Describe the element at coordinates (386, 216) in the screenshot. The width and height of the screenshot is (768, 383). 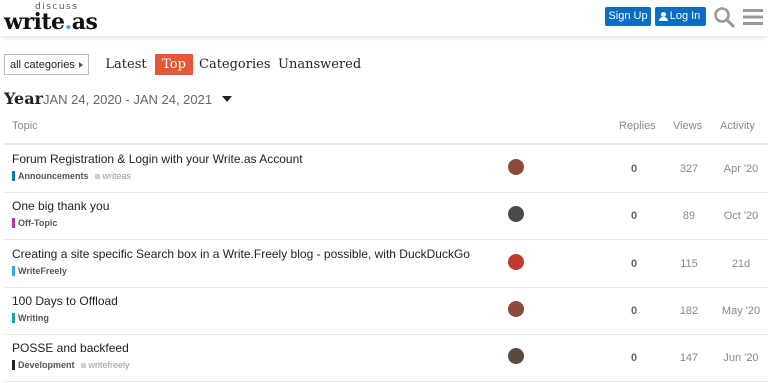
I see `topic-row: One big thank you Off-Topic 0 89 Oct '20` at that location.